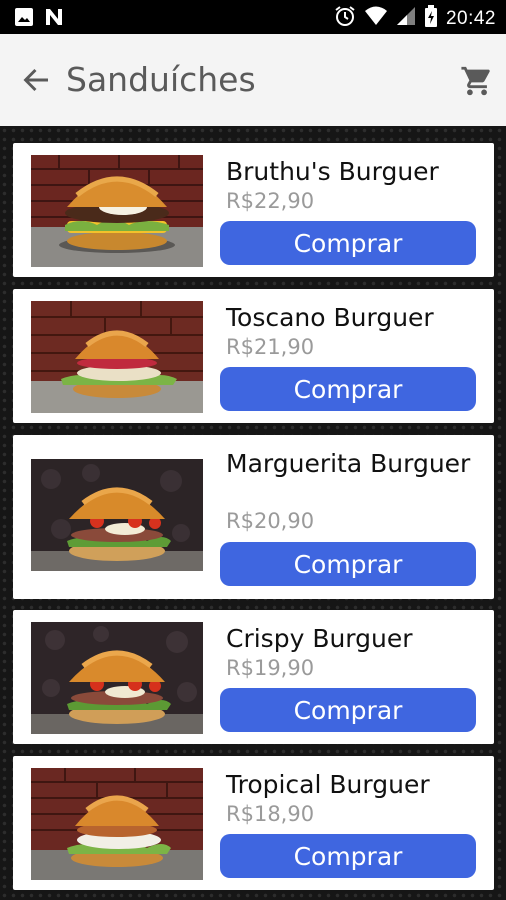 This screenshot has height=900, width=506. I want to click on signal-icon, so click(406, 18).